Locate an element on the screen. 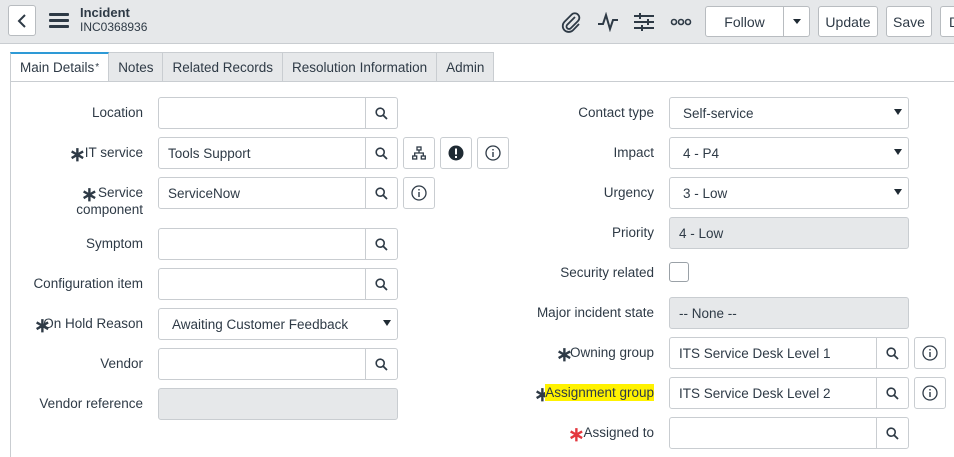  contact-type-value: Self-service is located at coordinates (718, 113).